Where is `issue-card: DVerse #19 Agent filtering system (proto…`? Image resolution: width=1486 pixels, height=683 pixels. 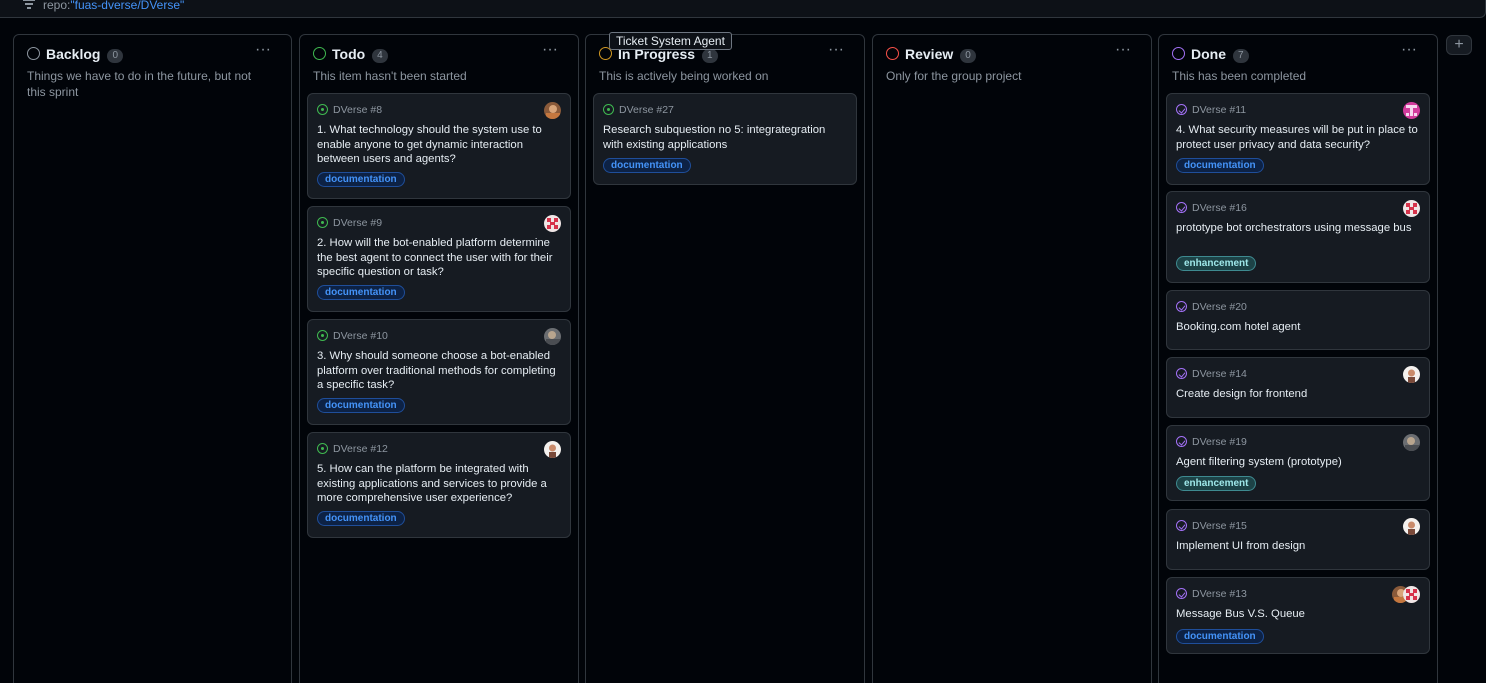
issue-card: DVerse #19 Agent filtering system (proto… is located at coordinates (1298, 463).